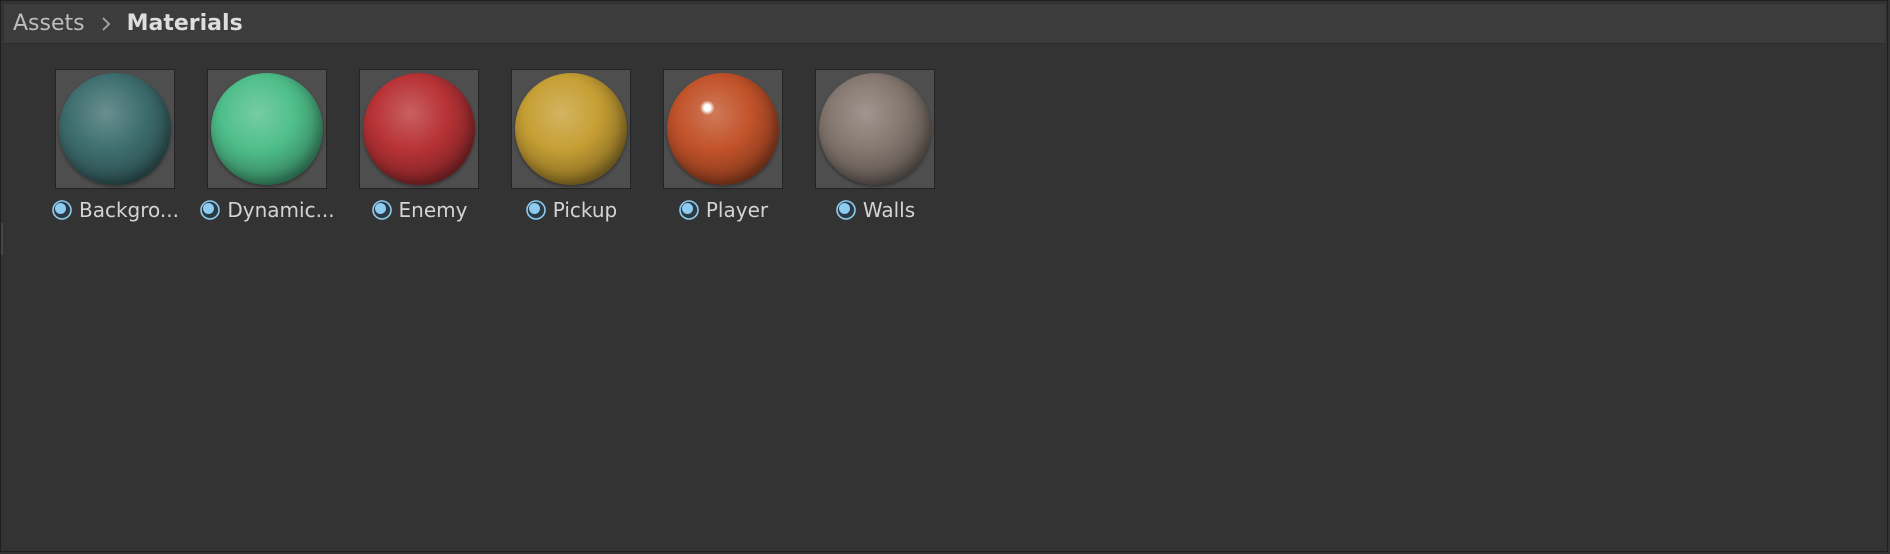 This screenshot has width=1890, height=554. Describe the element at coordinates (737, 210) in the screenshot. I see `asset-label: Player` at that location.